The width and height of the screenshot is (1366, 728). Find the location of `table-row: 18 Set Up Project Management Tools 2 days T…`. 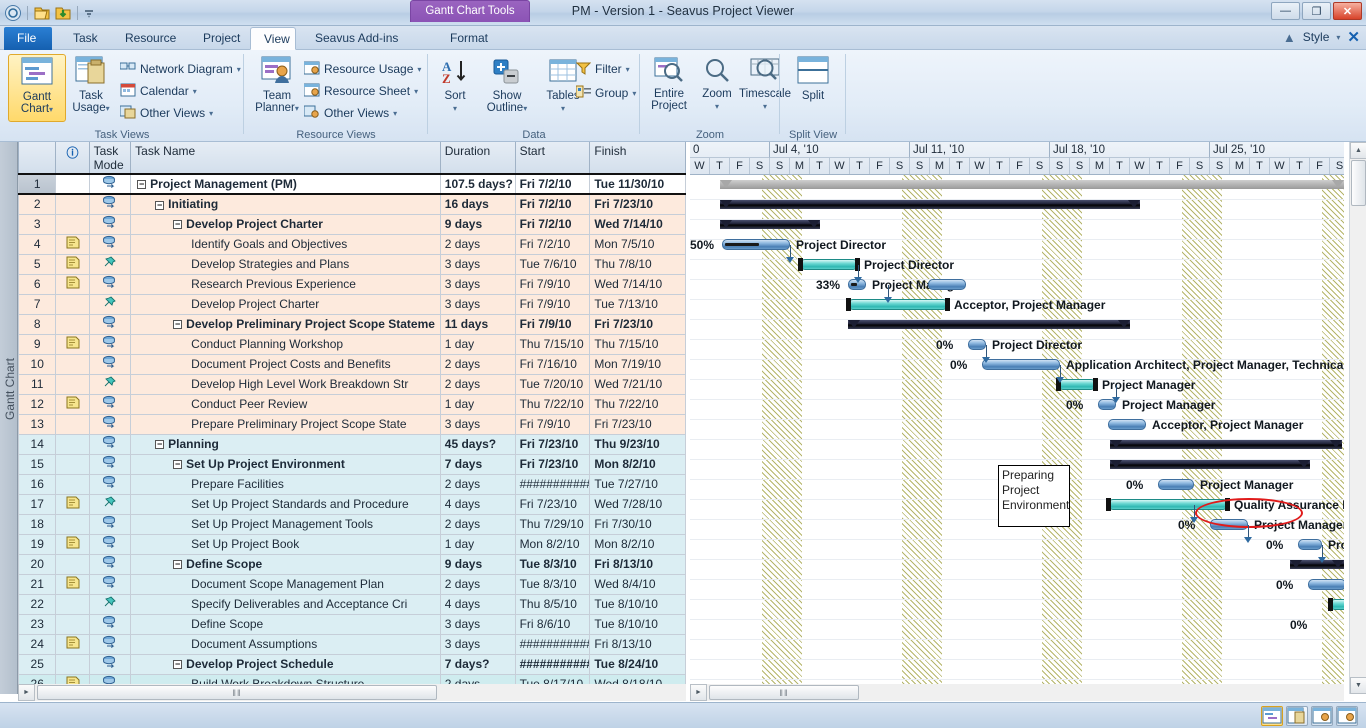

table-row: 18 Set Up Project Management Tools 2 days T… is located at coordinates (352, 524).